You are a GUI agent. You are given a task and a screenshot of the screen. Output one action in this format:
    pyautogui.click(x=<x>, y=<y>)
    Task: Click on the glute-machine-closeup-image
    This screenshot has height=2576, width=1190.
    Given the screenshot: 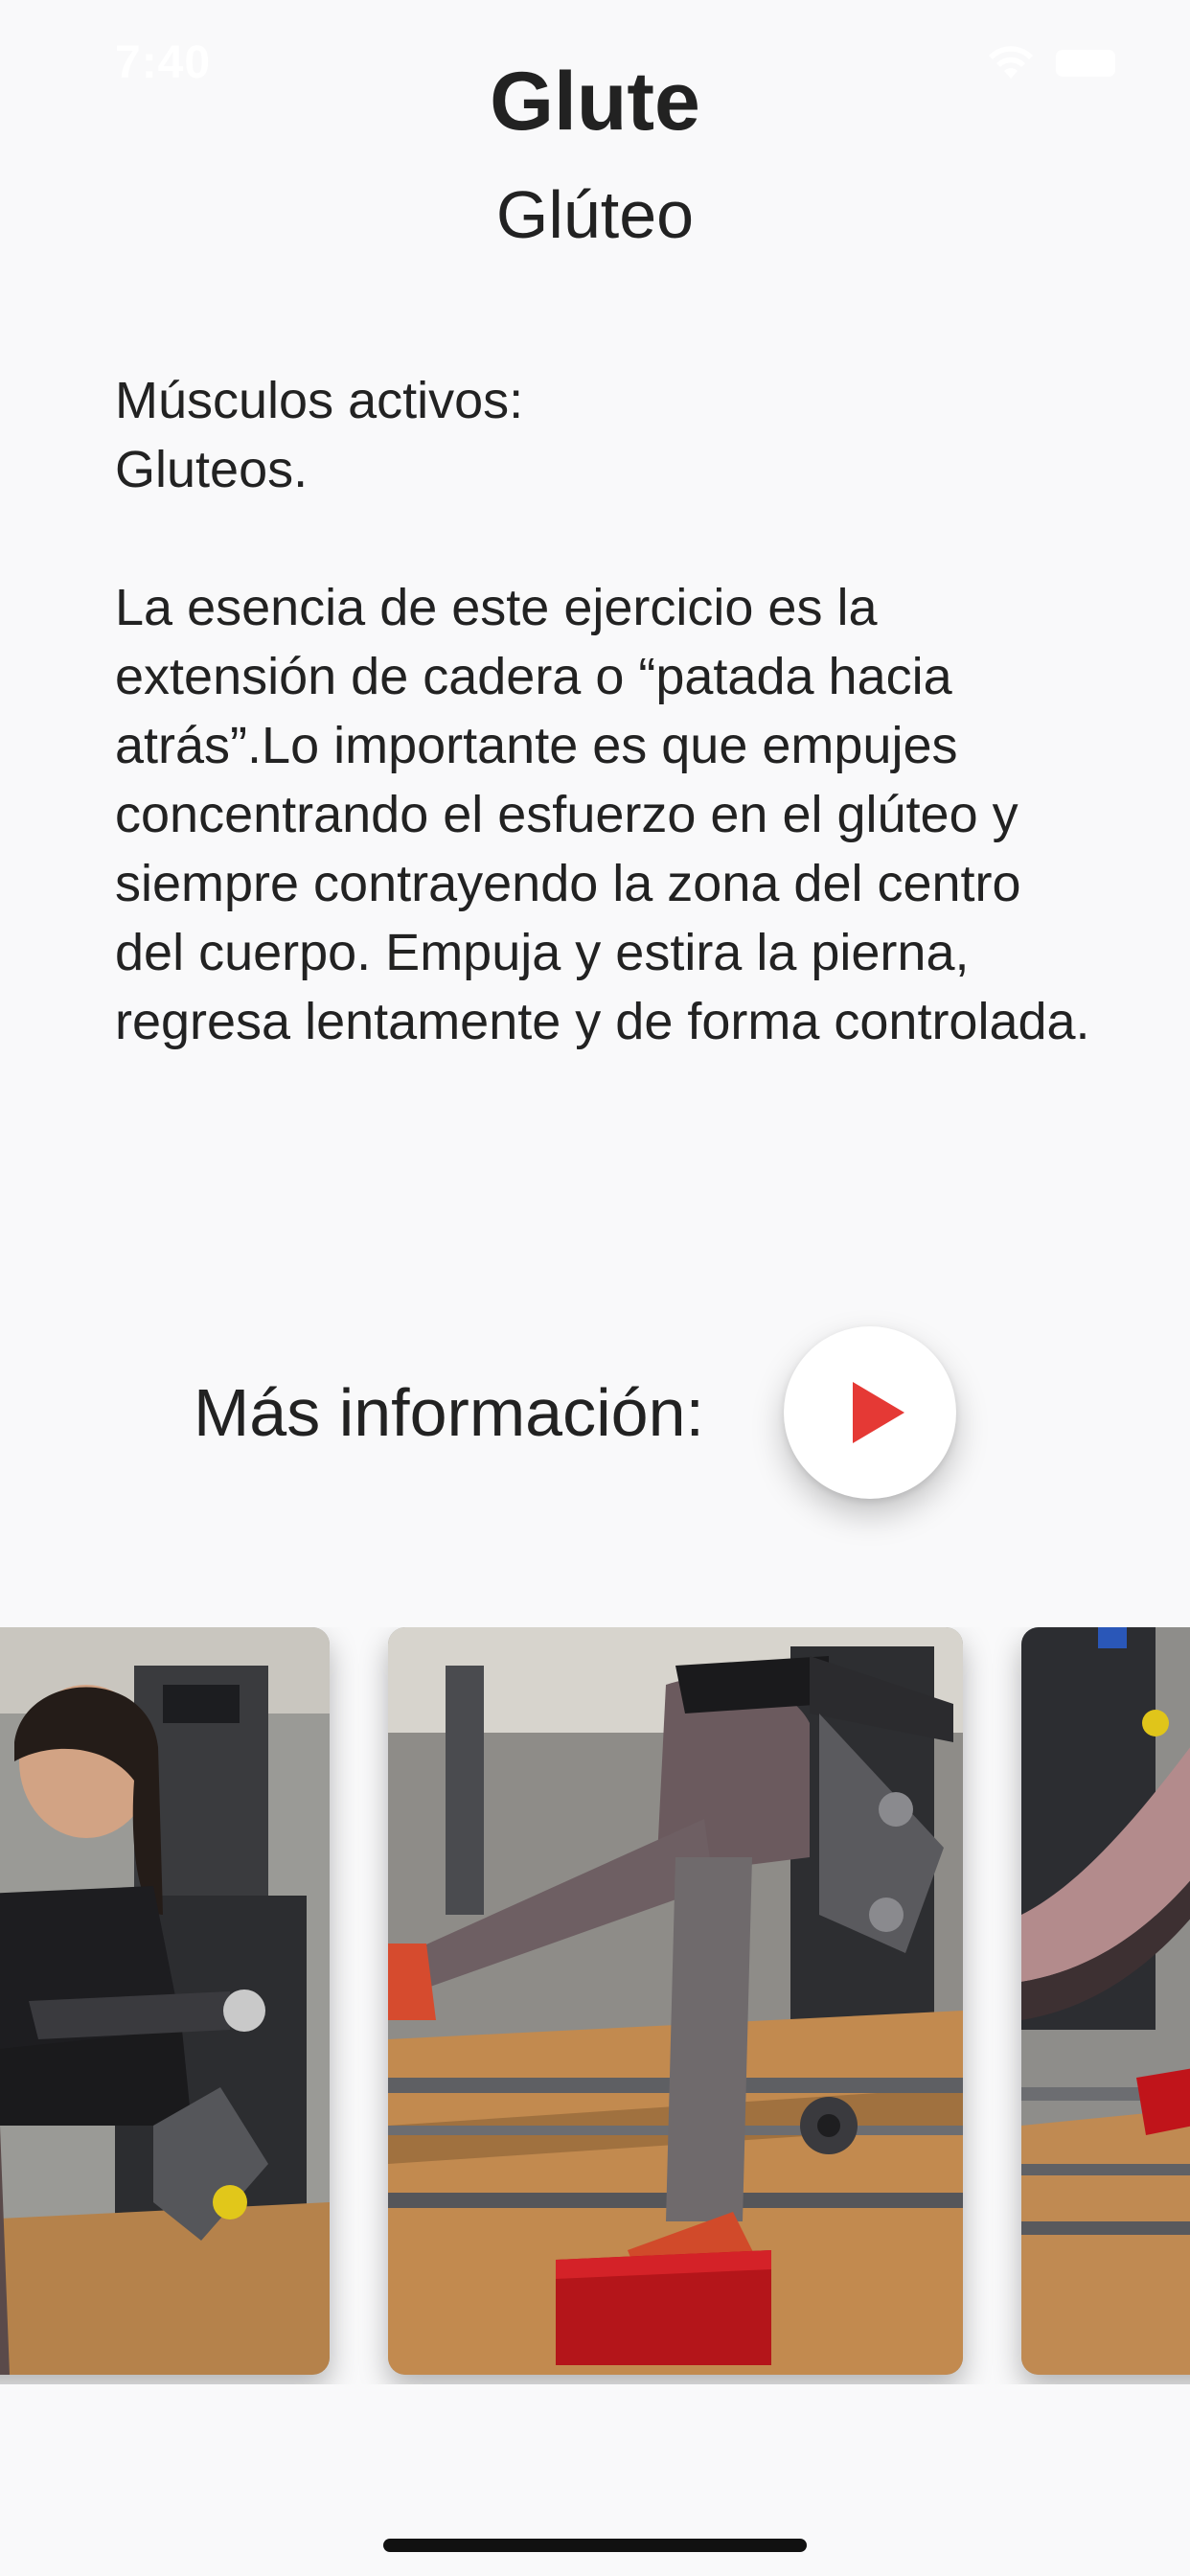 What is the action you would take?
    pyautogui.click(x=1105, y=2001)
    